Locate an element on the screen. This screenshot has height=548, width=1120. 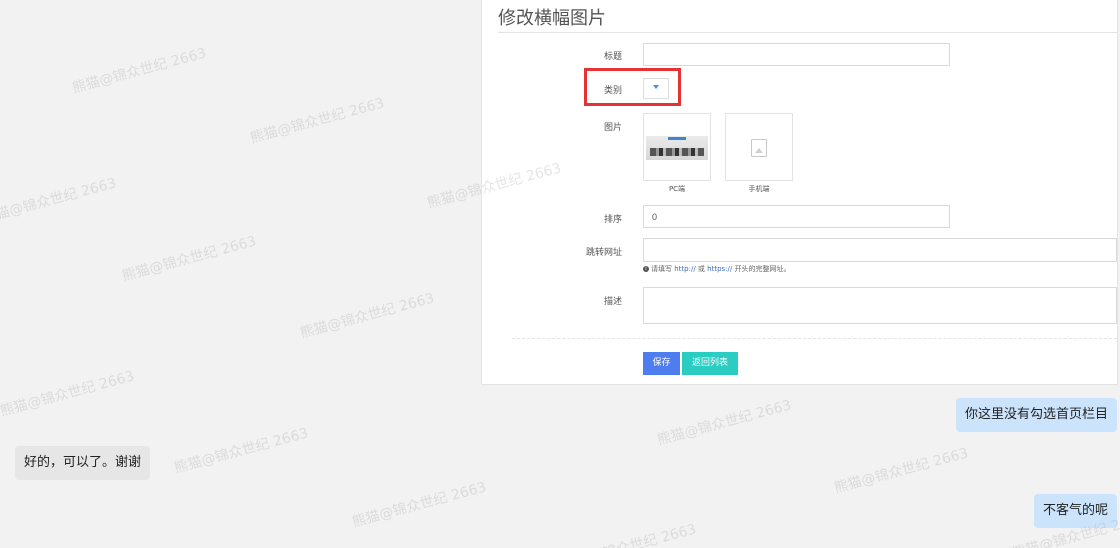
description-textarea is located at coordinates (880, 305).